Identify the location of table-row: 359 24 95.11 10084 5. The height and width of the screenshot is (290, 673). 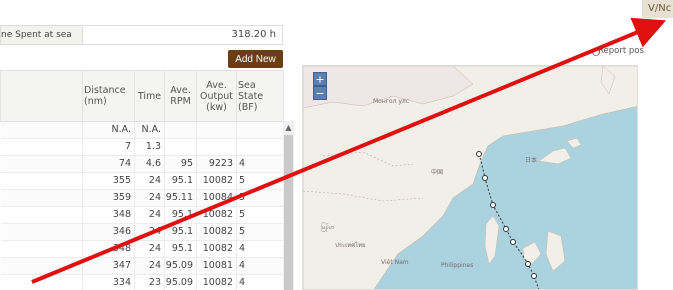
(142, 198).